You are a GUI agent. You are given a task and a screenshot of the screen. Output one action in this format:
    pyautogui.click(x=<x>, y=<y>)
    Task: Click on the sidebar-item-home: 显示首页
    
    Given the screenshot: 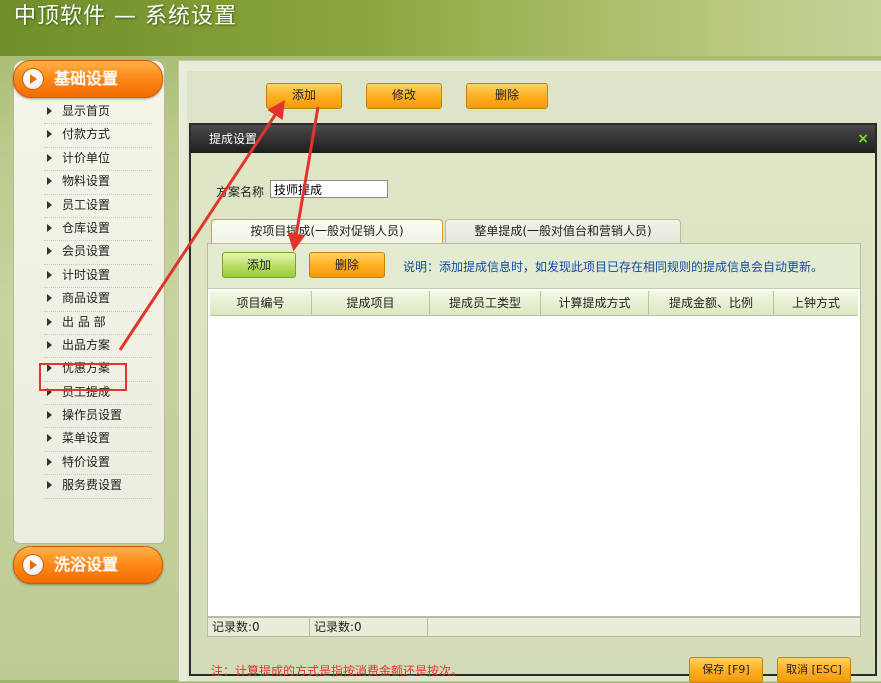 What is the action you would take?
    pyautogui.click(x=98, y=113)
    